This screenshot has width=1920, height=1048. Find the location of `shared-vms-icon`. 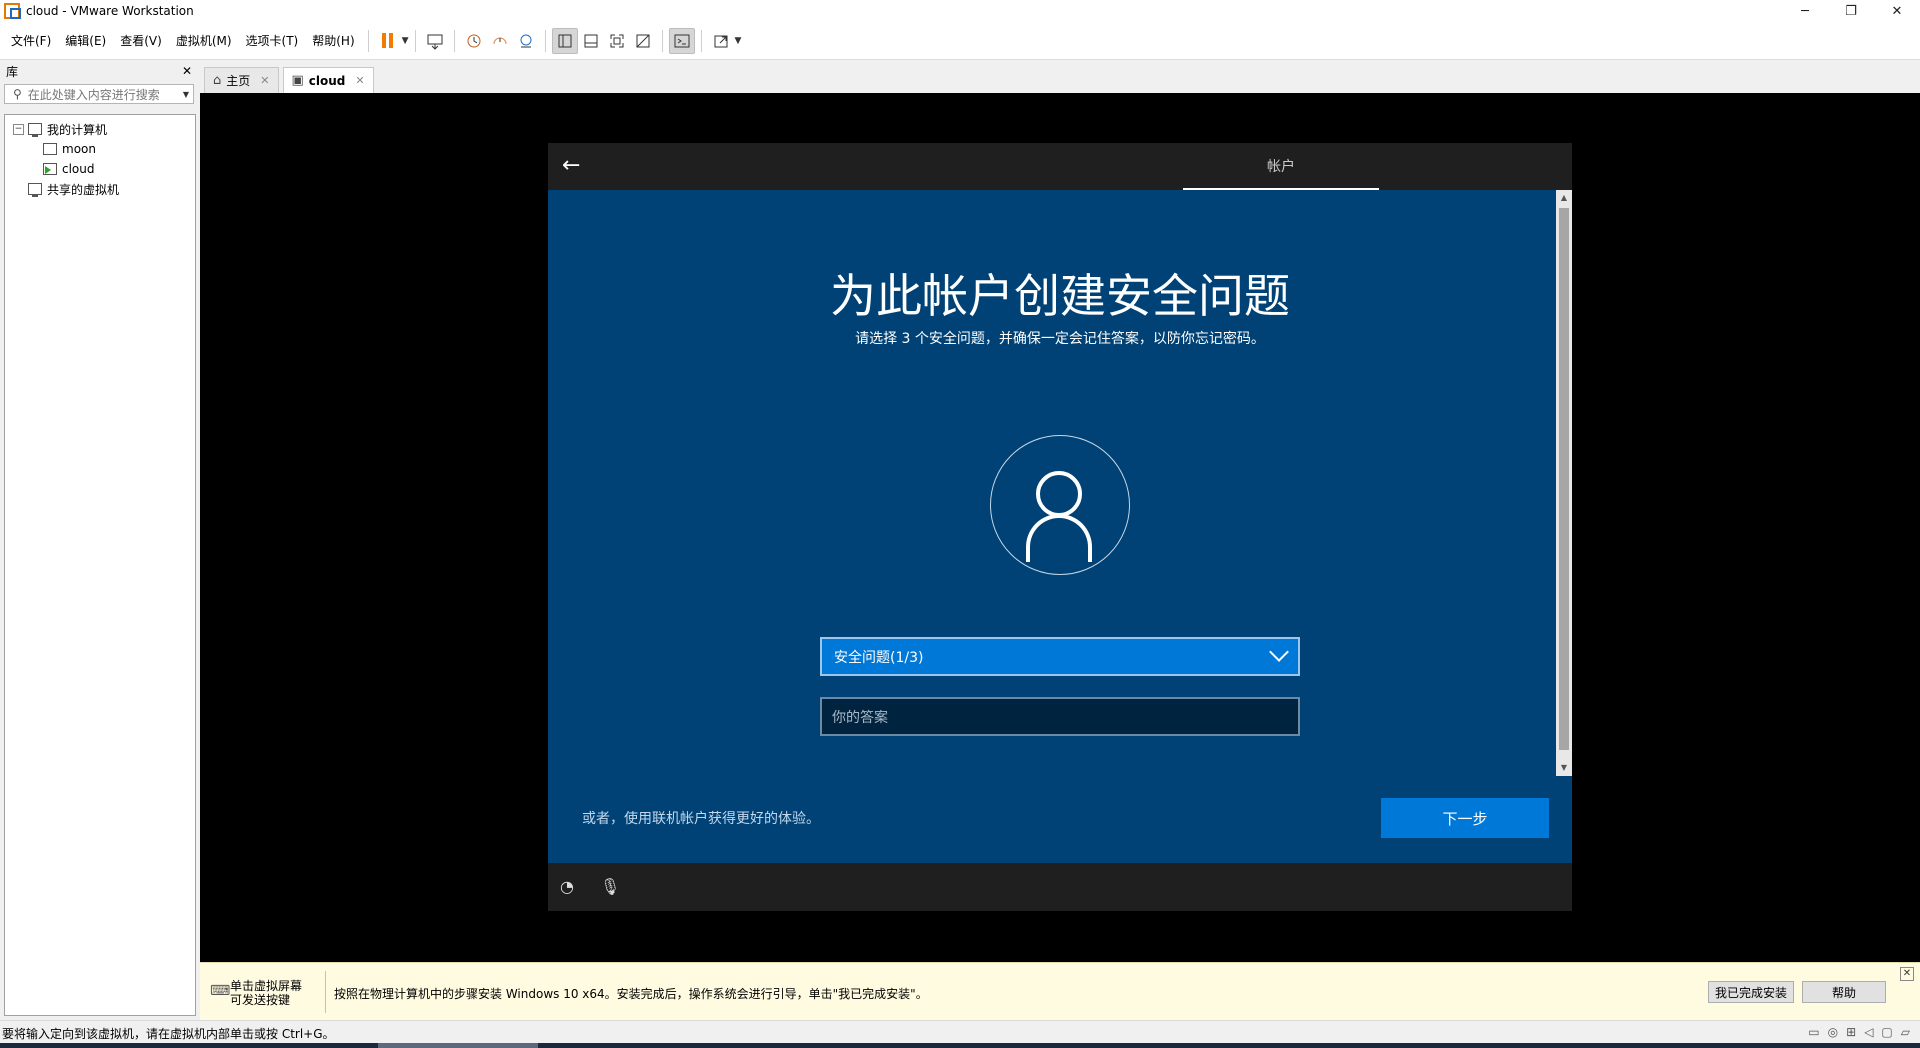

shared-vms-icon is located at coordinates (35, 190).